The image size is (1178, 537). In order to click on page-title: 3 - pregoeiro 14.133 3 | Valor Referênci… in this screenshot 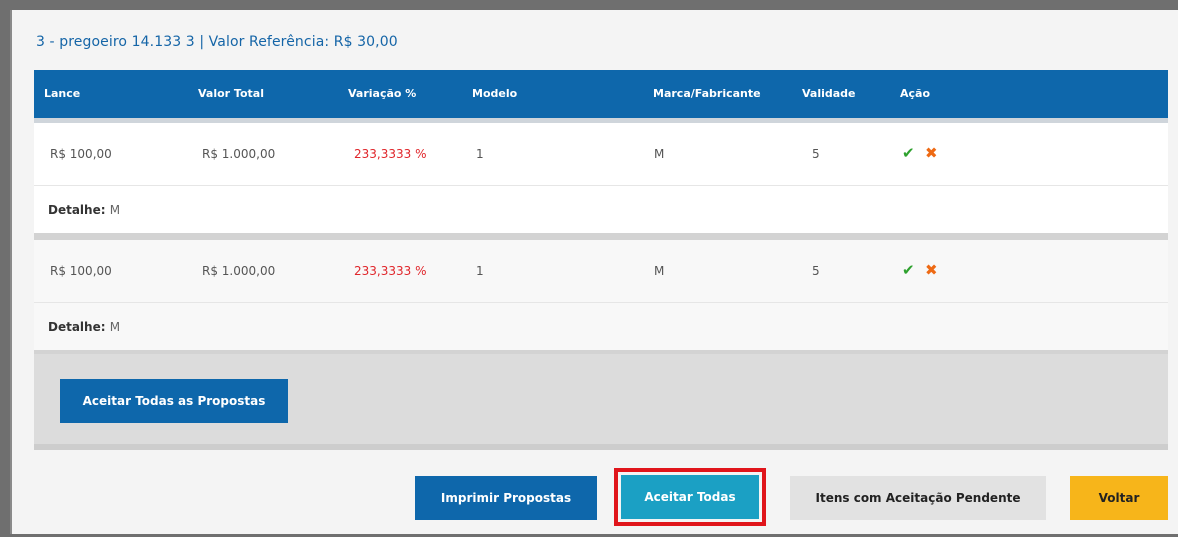, I will do `click(217, 42)`.